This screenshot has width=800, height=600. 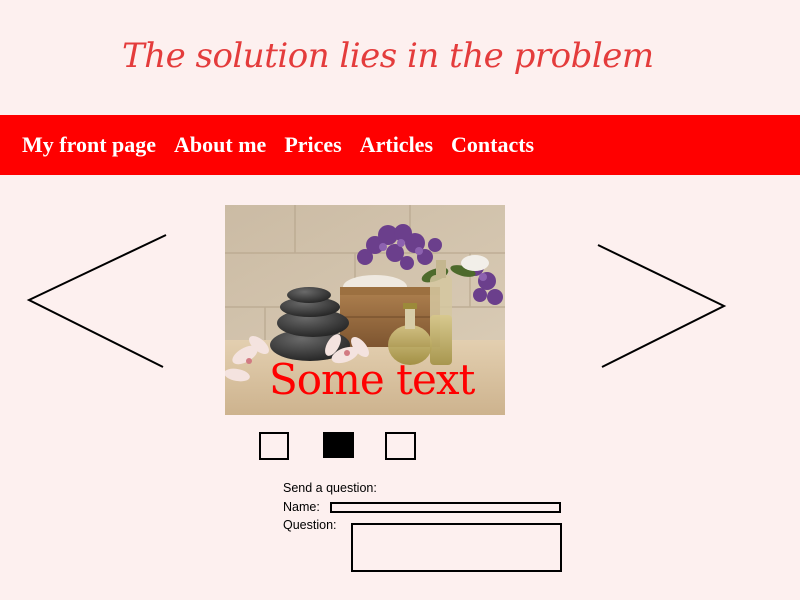 I want to click on question-field, so click(x=456, y=547).